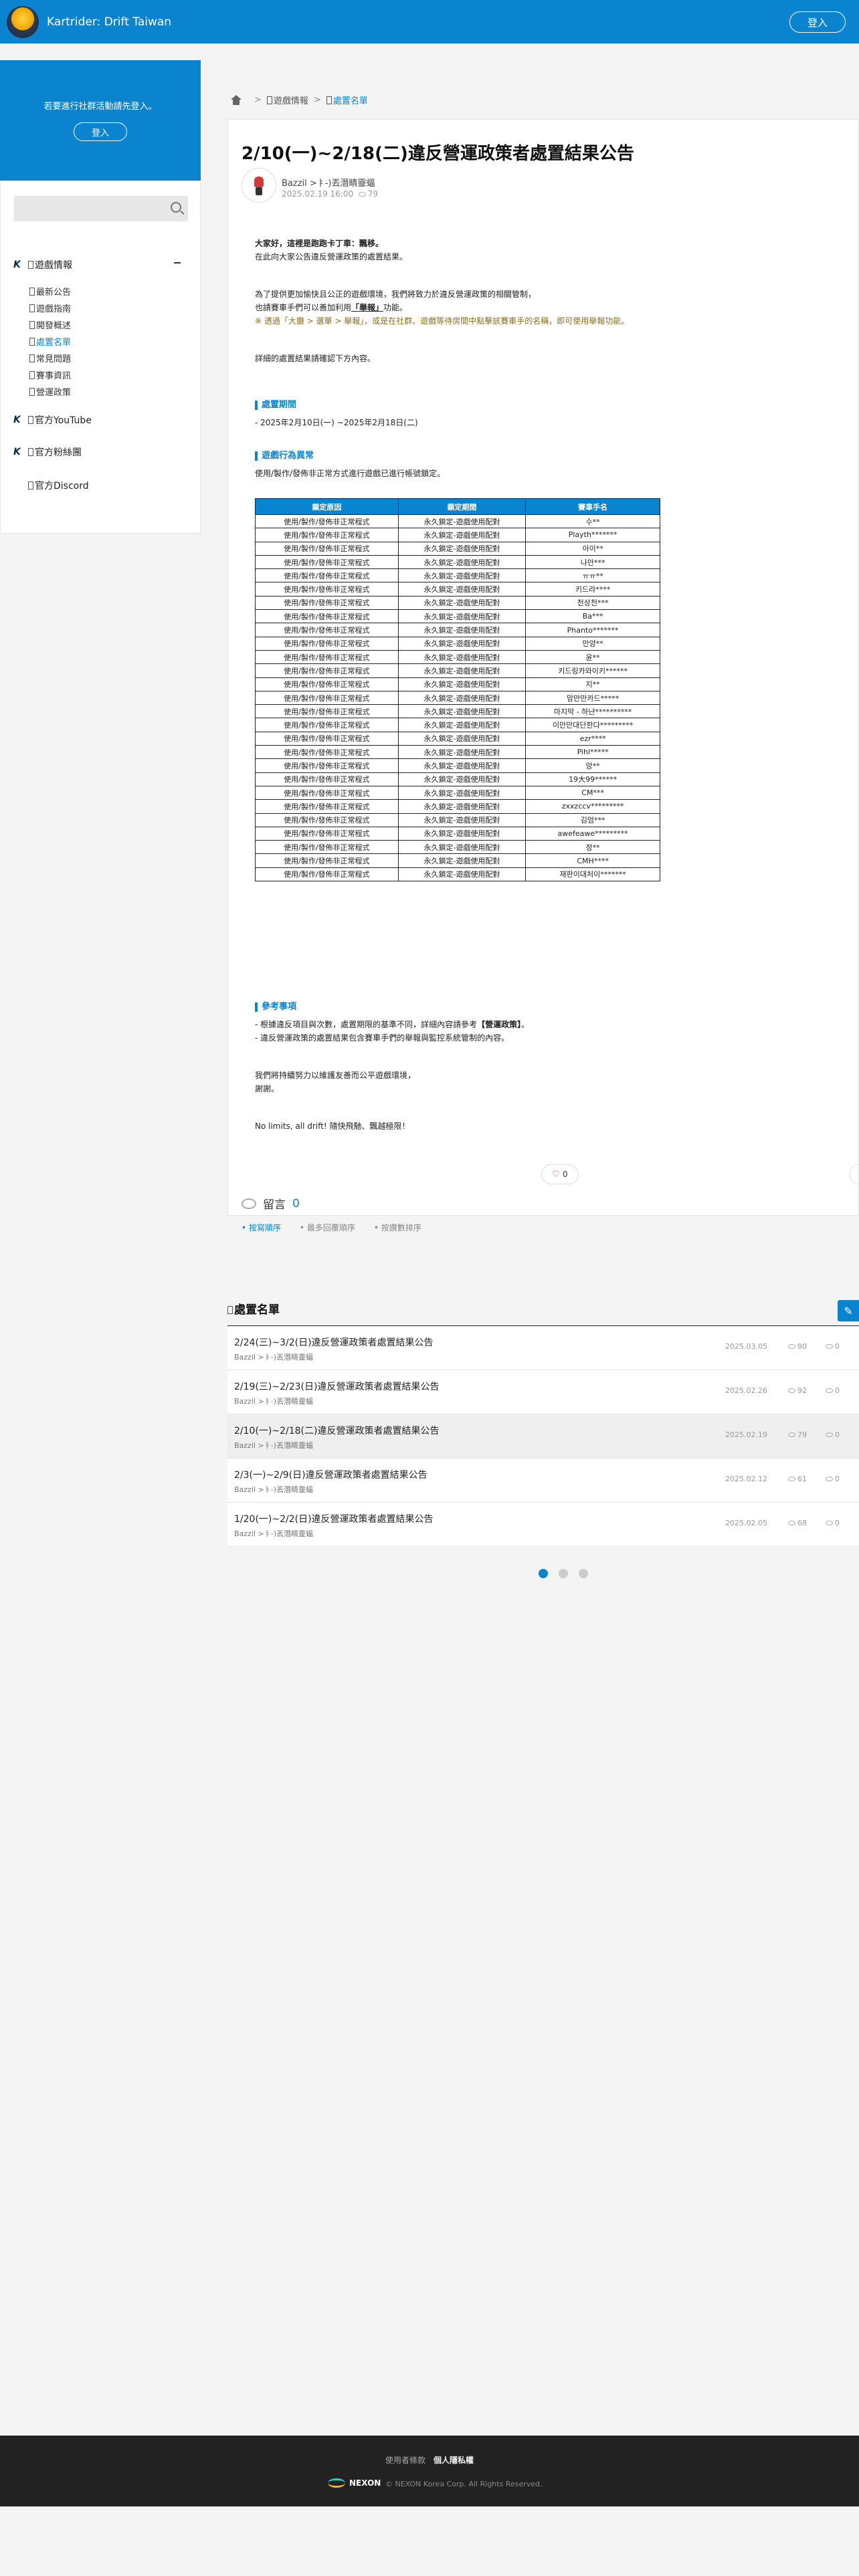 The image size is (859, 2576). What do you see at coordinates (337, 1430) in the screenshot?
I see `list-item-title: 2/10(一)~2/18(二)違反營運政策者處置結果公告` at bounding box center [337, 1430].